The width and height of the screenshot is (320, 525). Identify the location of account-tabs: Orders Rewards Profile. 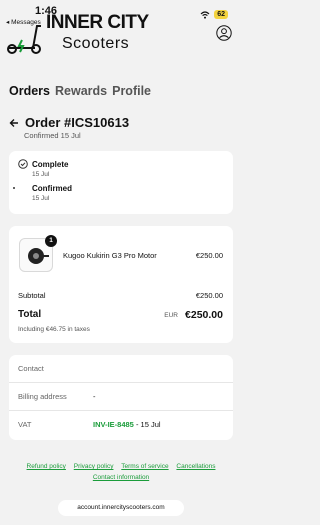
(80, 91).